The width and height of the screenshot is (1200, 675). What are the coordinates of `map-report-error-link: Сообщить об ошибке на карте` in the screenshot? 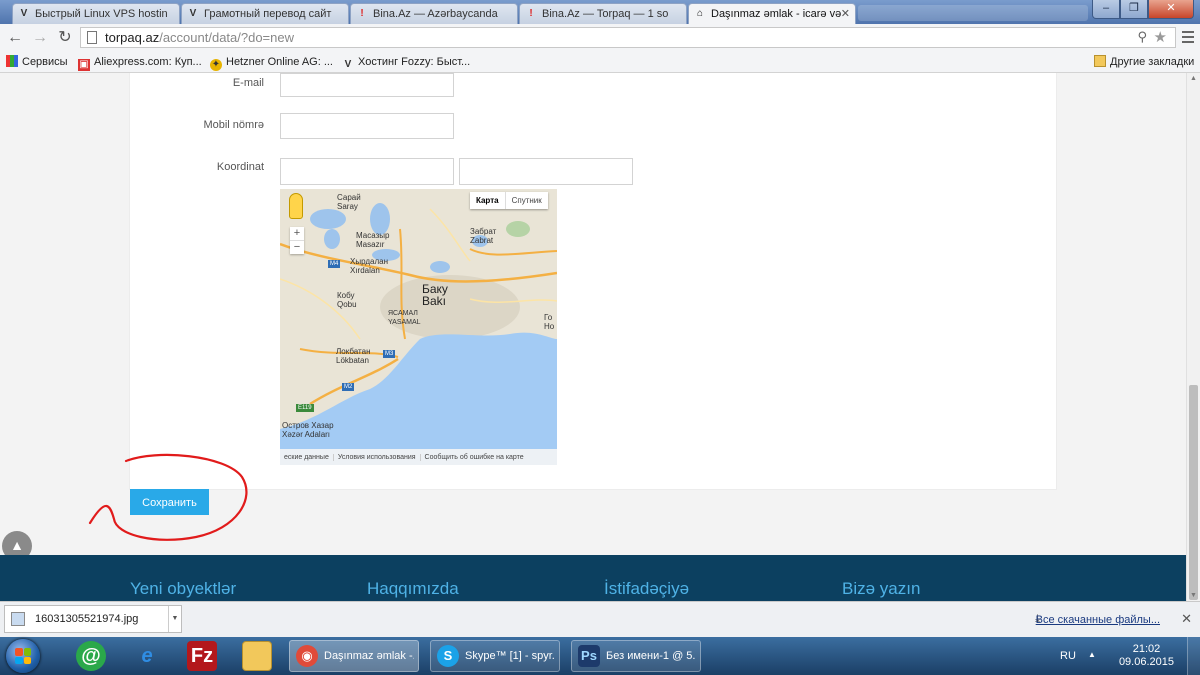 It's located at (474, 457).